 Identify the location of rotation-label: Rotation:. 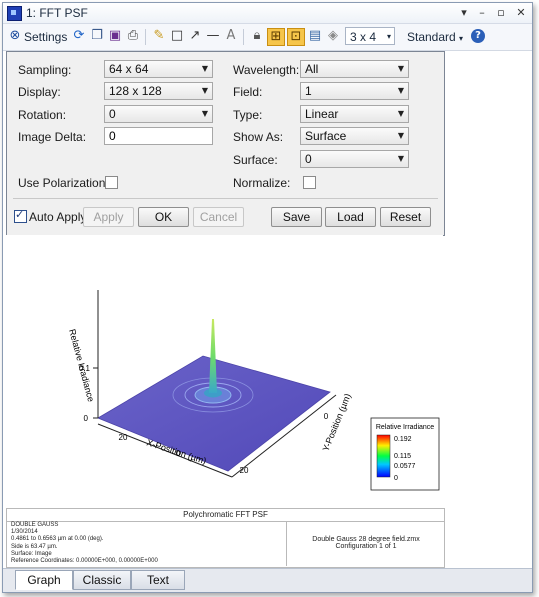
(42, 115).